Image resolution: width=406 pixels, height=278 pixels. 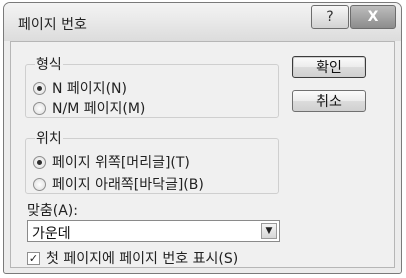 I want to click on ok-button: 확인, so click(x=329, y=67).